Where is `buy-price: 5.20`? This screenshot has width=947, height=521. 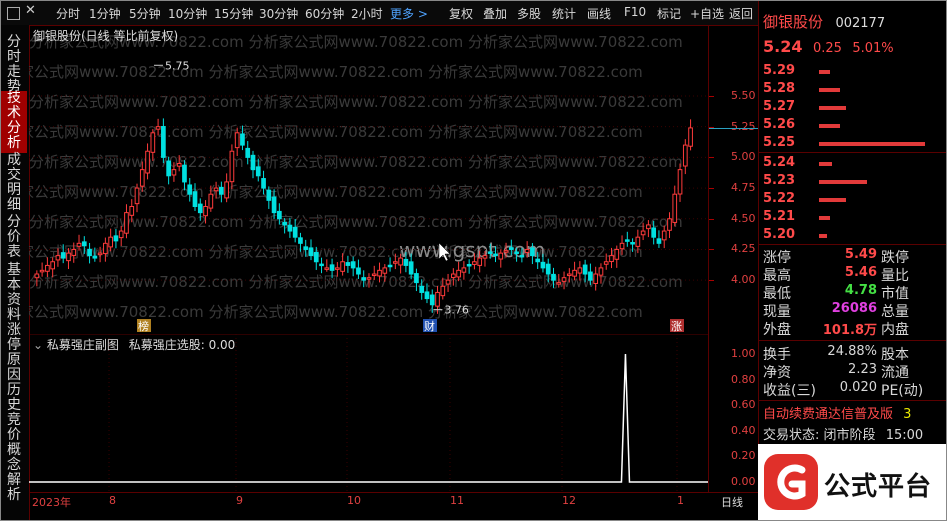 buy-price: 5.20 is located at coordinates (779, 234).